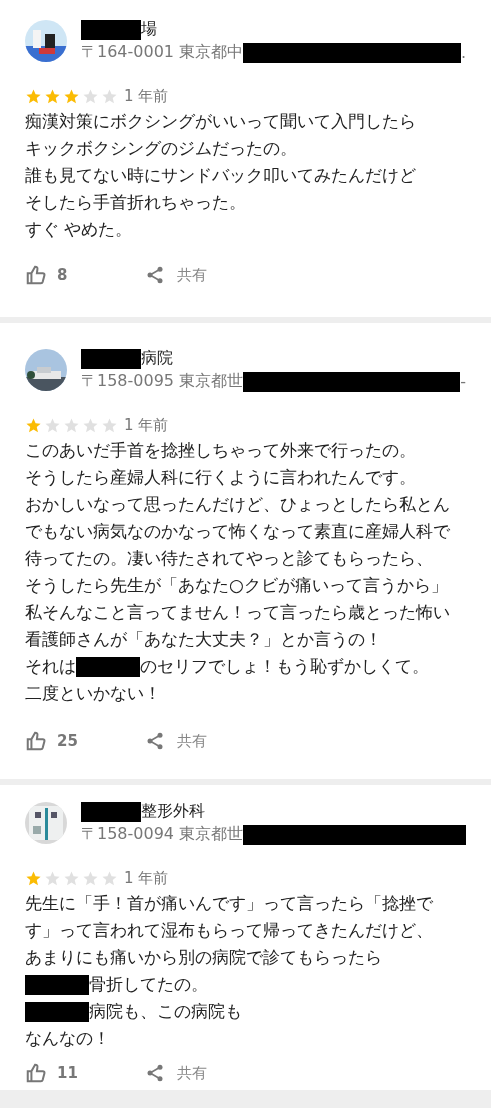 This screenshot has height=1108, width=491. I want to click on text: 看護師さんが「あなた大丈夫？」とか言うの！, so click(203, 639).